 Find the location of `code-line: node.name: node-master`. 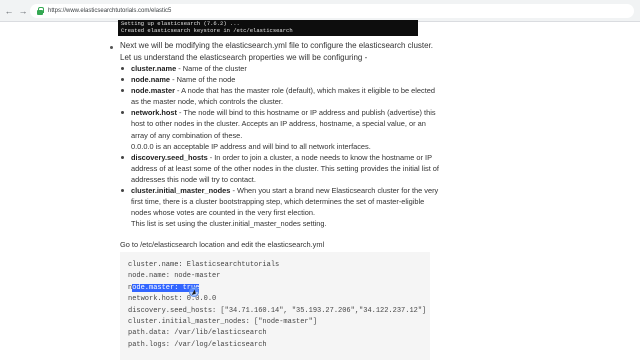

code-line: node.name: node-master is located at coordinates (174, 276).